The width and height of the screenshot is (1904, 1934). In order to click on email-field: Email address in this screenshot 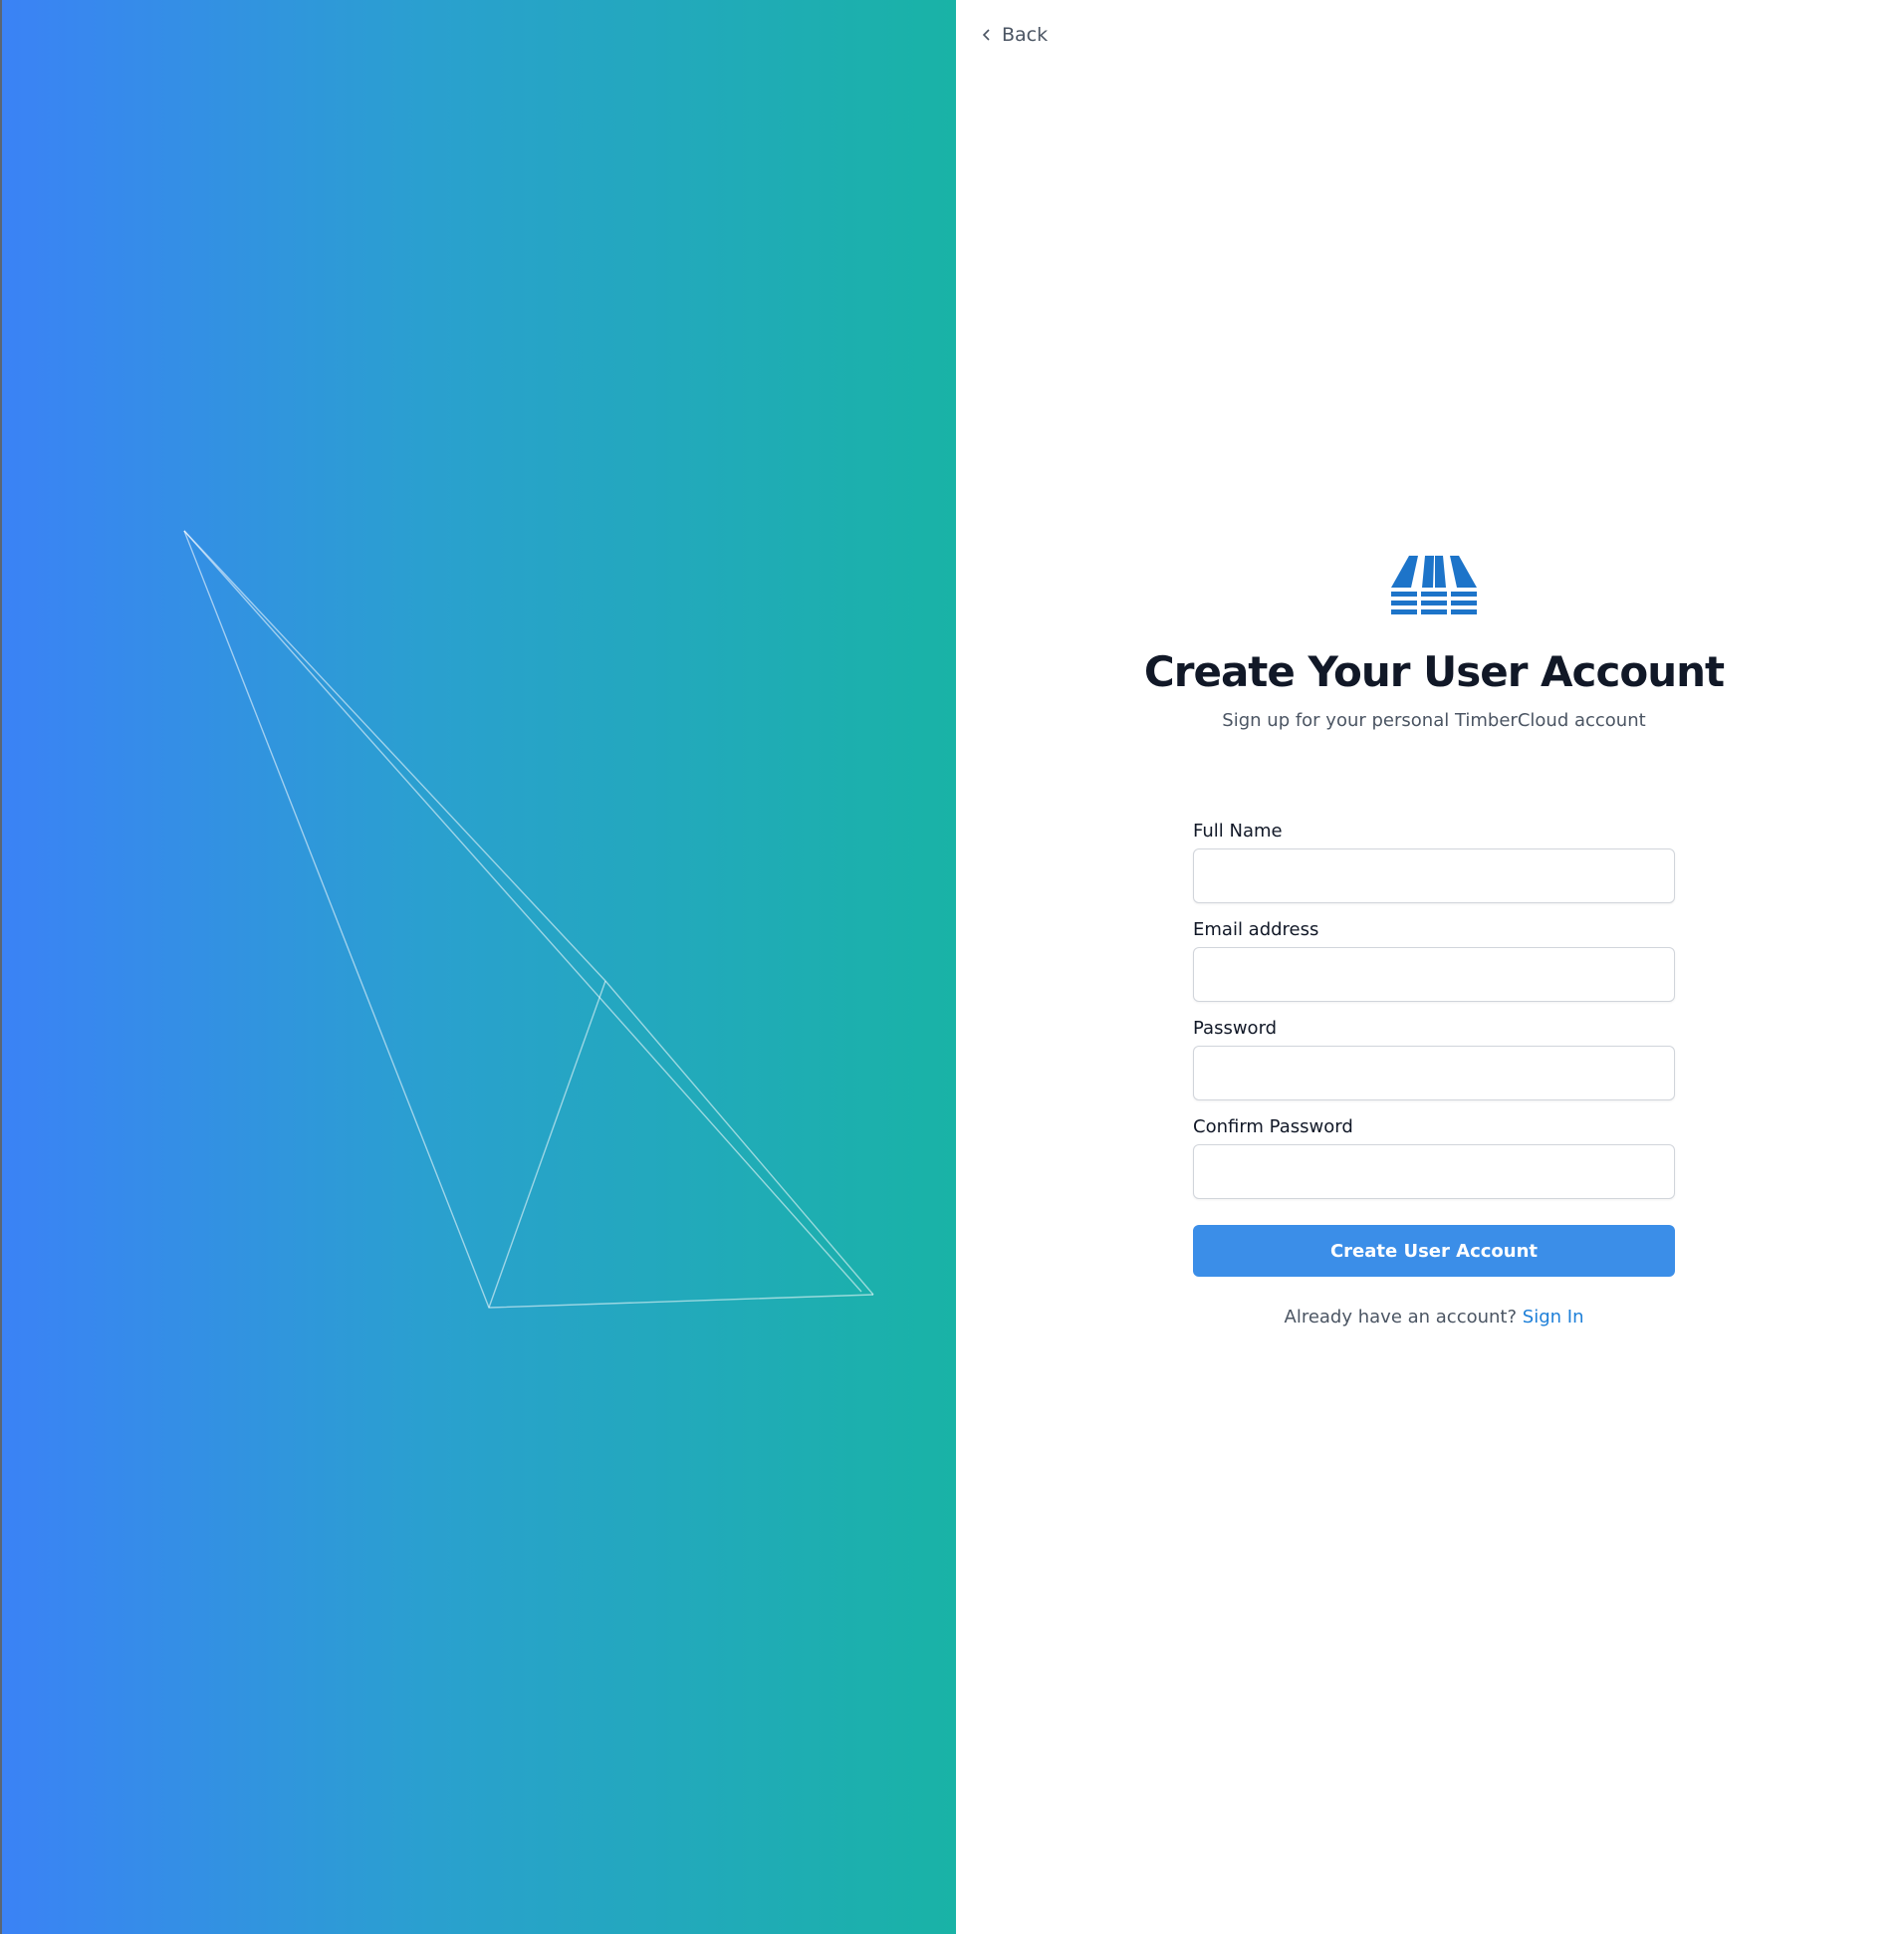, I will do `click(1434, 960)`.